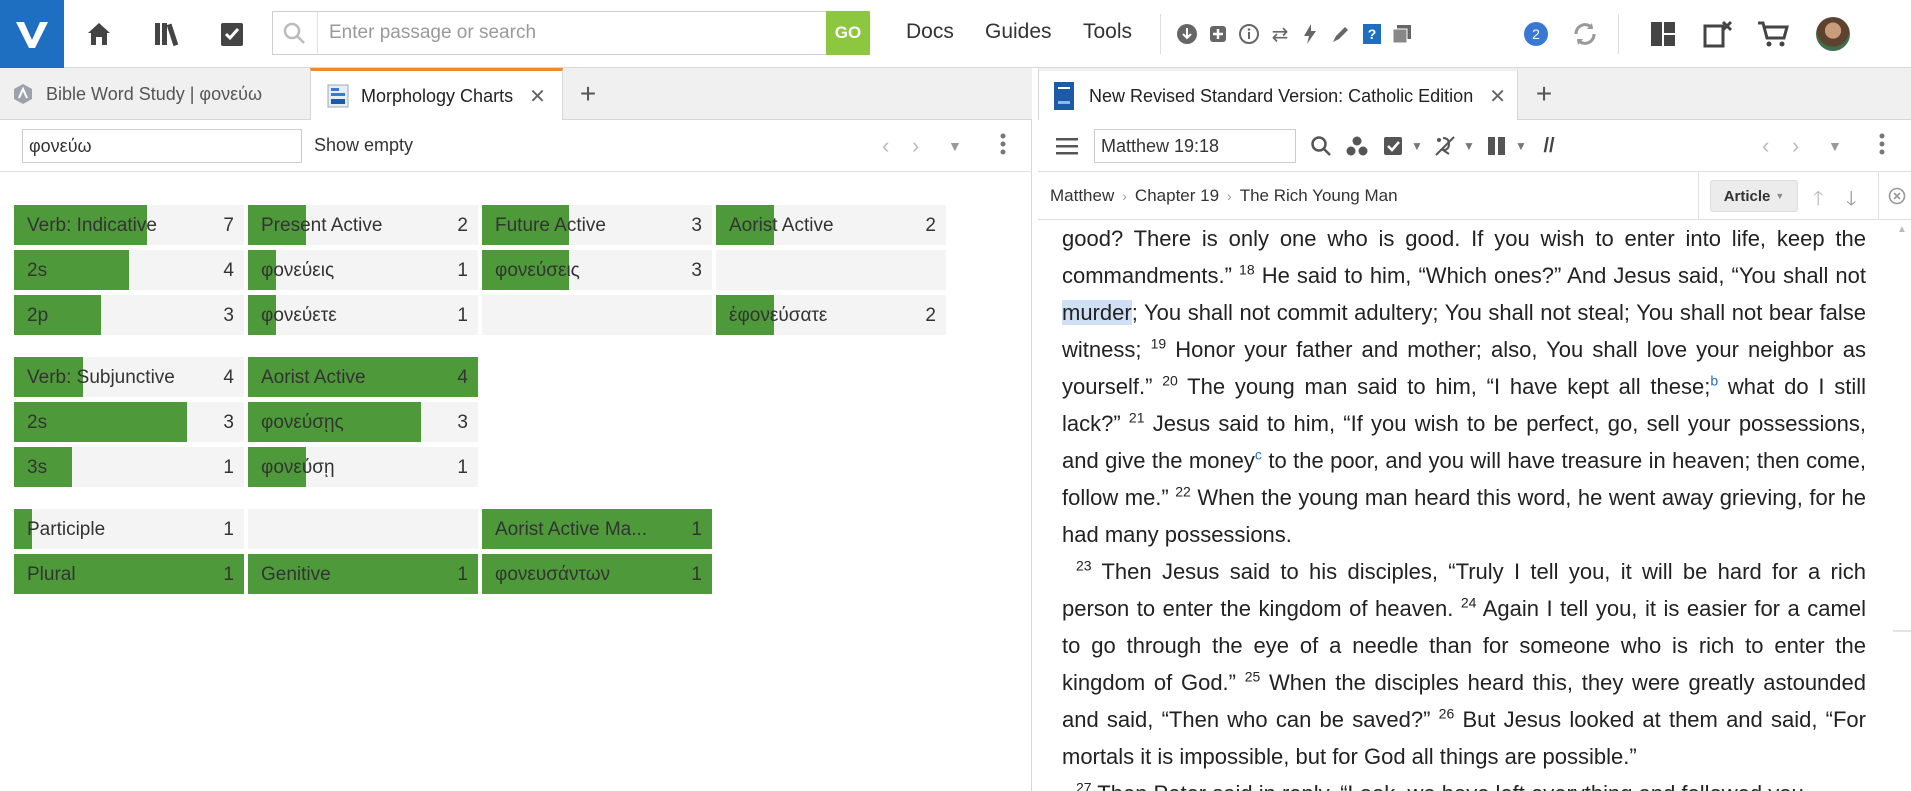  I want to click on parallel-sync-icon: //, so click(1549, 146).